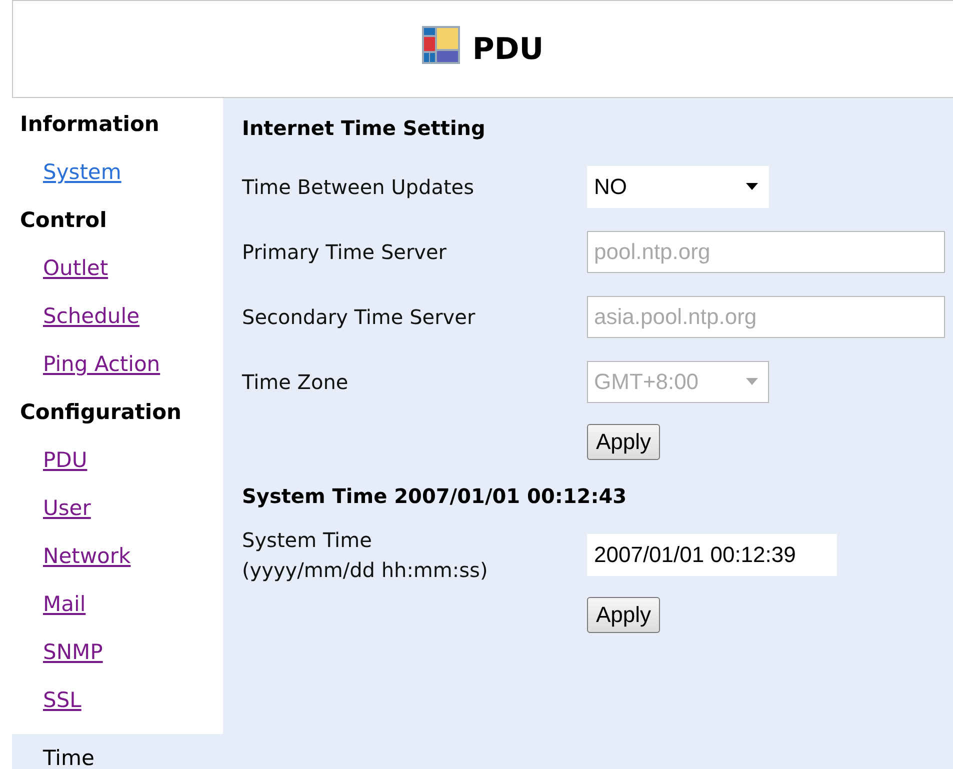  What do you see at coordinates (344, 252) in the screenshot?
I see `field-label: Primary Time Server` at bounding box center [344, 252].